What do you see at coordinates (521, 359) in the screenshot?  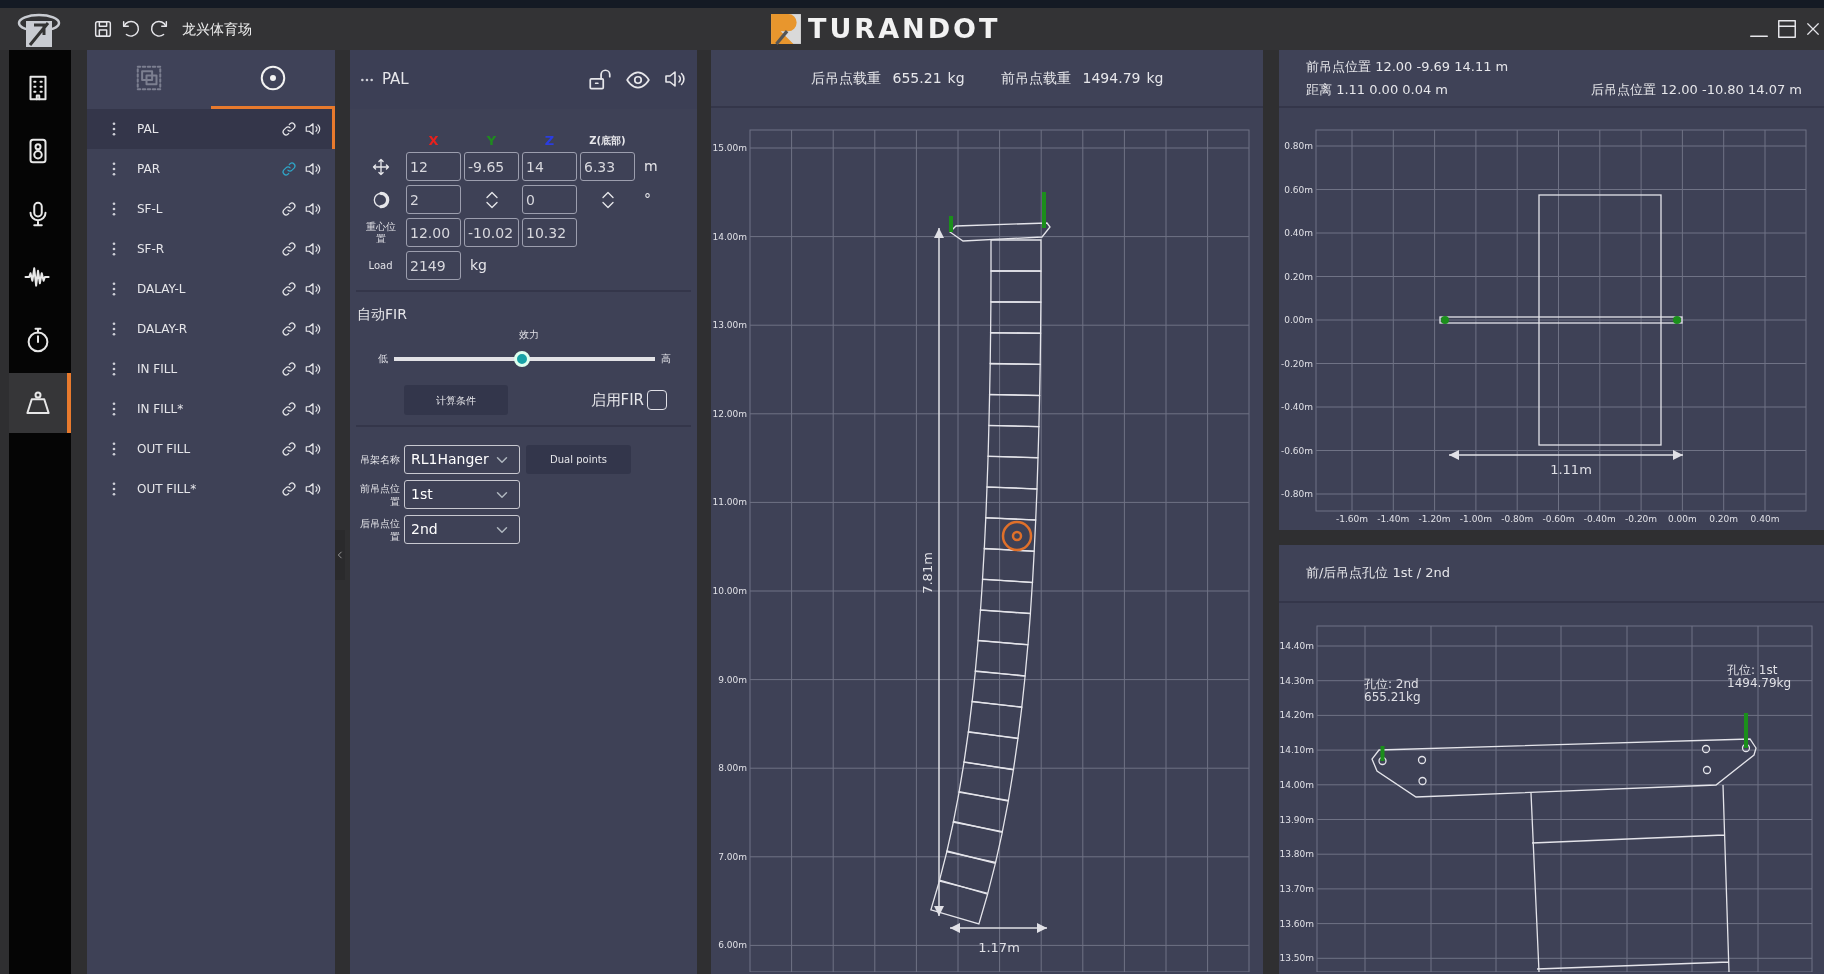 I see `slider-thumb` at bounding box center [521, 359].